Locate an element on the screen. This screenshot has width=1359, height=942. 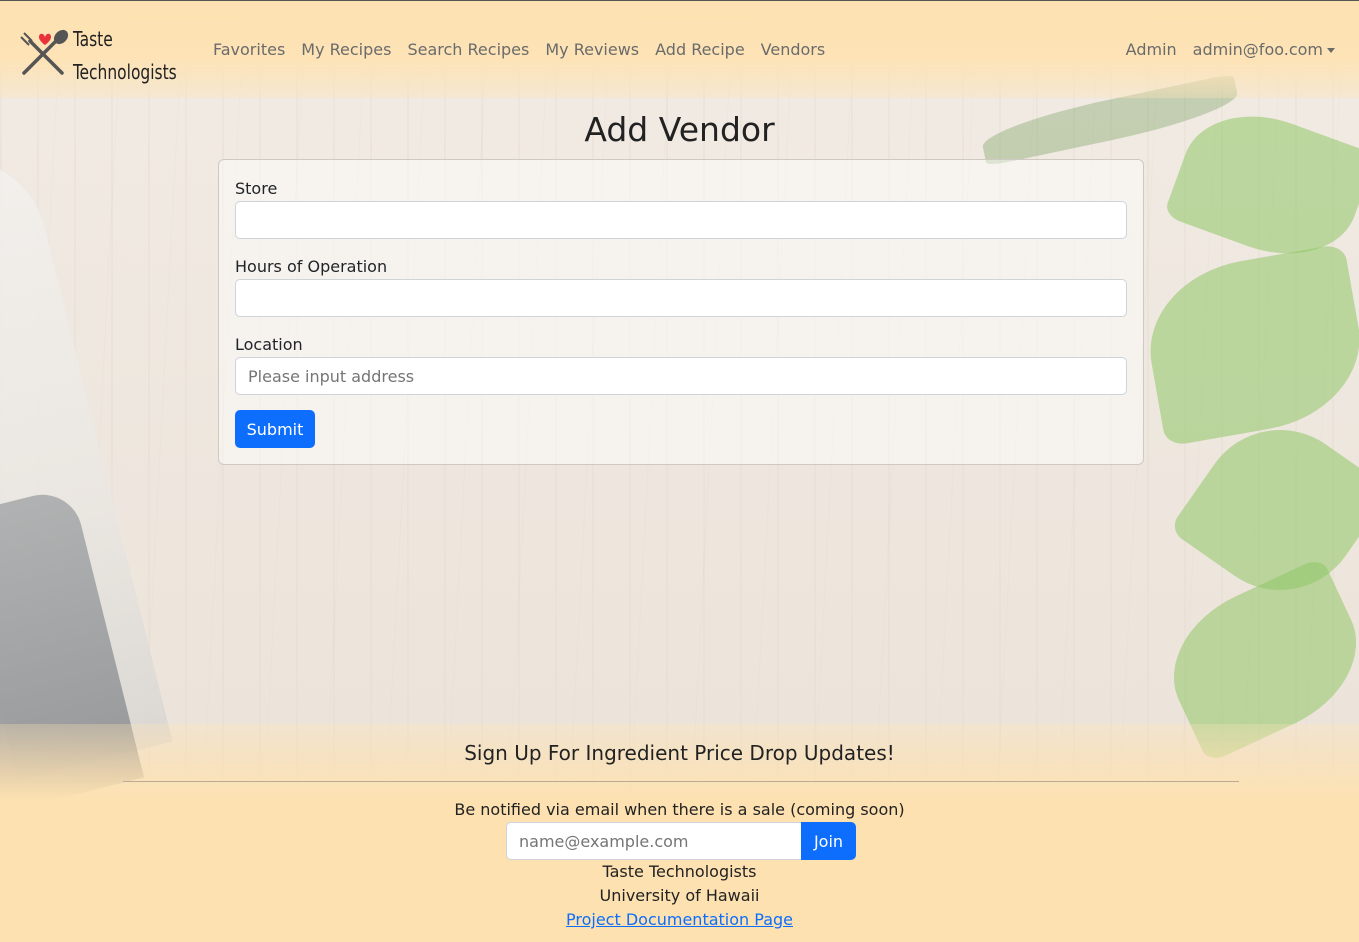
submit-button: Submit is located at coordinates (275, 429).